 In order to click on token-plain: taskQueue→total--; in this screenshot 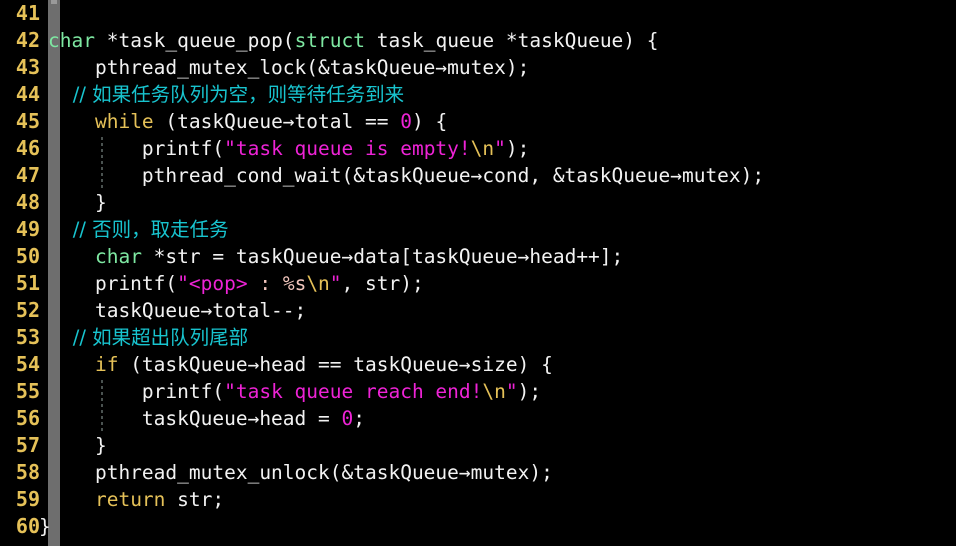, I will do `click(177, 310)`.